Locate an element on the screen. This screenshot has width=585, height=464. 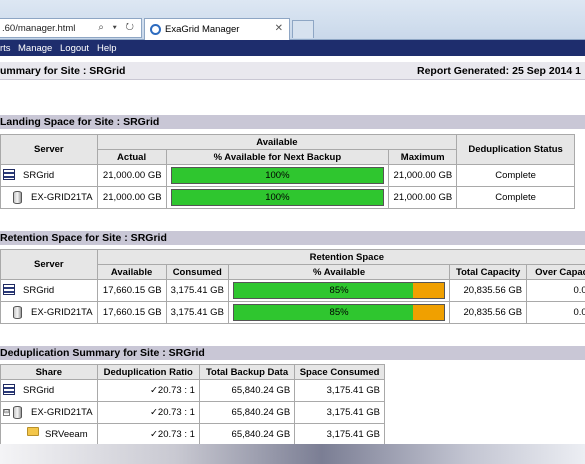
desktop-background-strip is located at coordinates (292, 454).